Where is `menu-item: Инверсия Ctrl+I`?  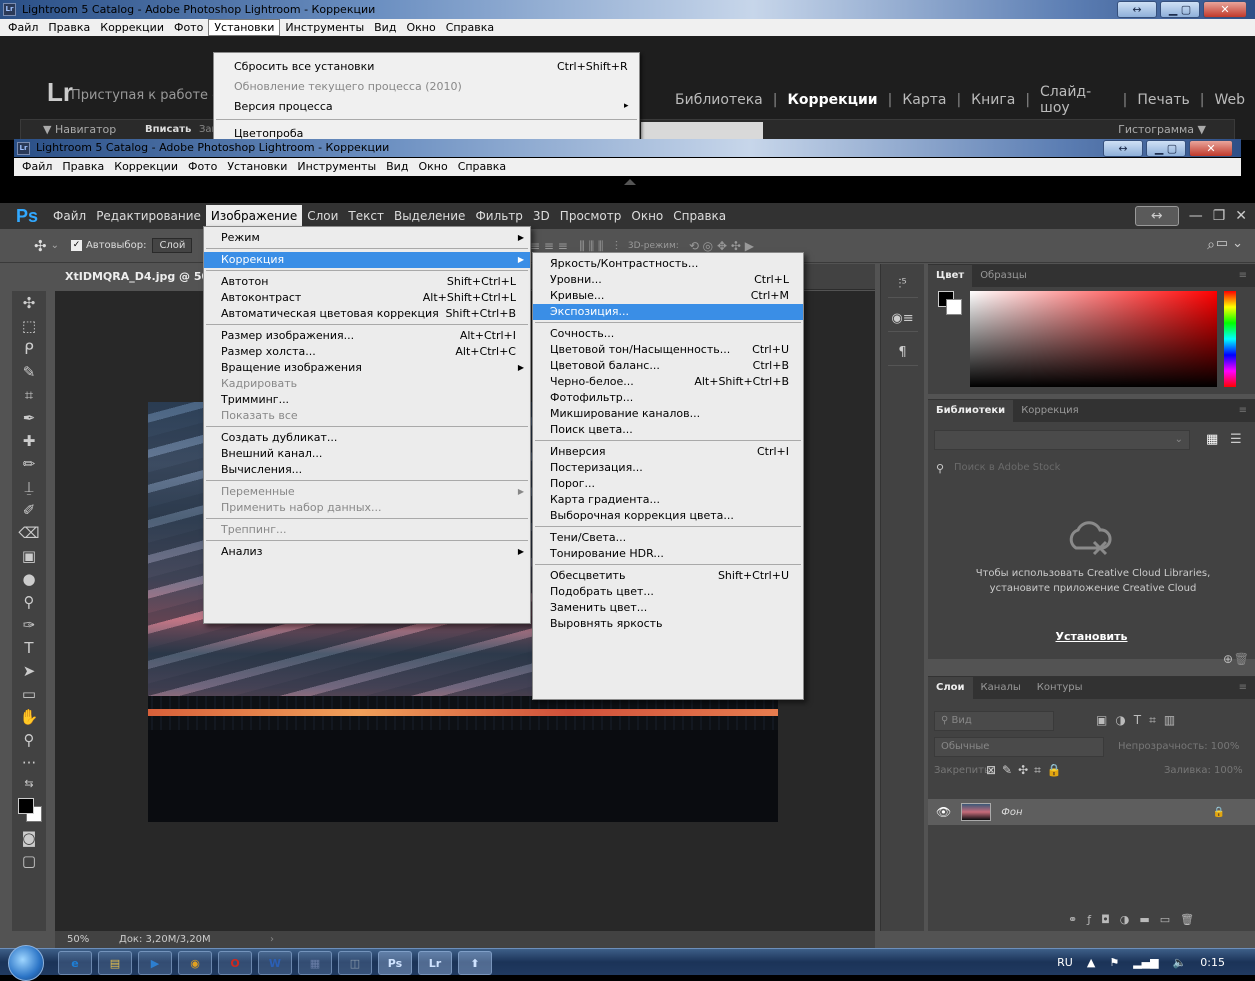 menu-item: Инверсия Ctrl+I is located at coordinates (668, 452).